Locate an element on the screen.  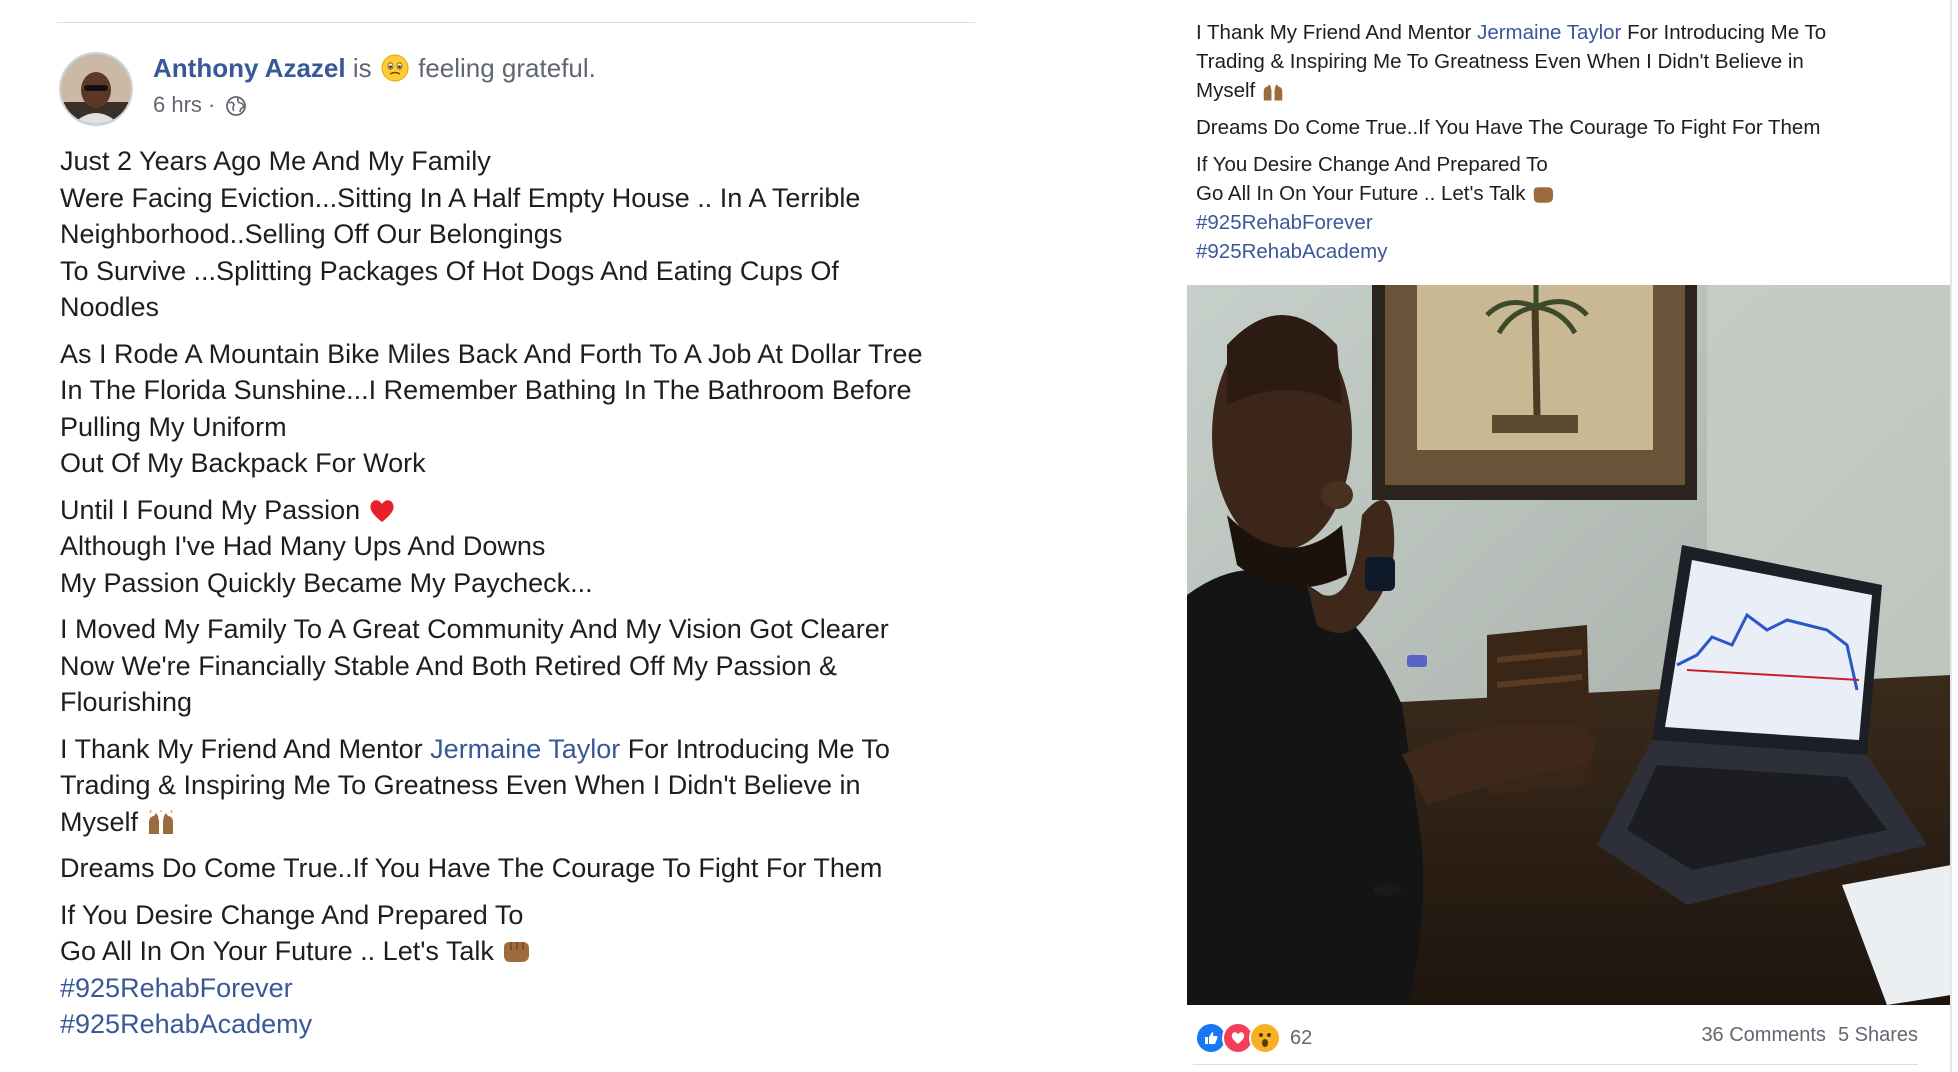
reaction-count: 62 is located at coordinates (1301, 1038).